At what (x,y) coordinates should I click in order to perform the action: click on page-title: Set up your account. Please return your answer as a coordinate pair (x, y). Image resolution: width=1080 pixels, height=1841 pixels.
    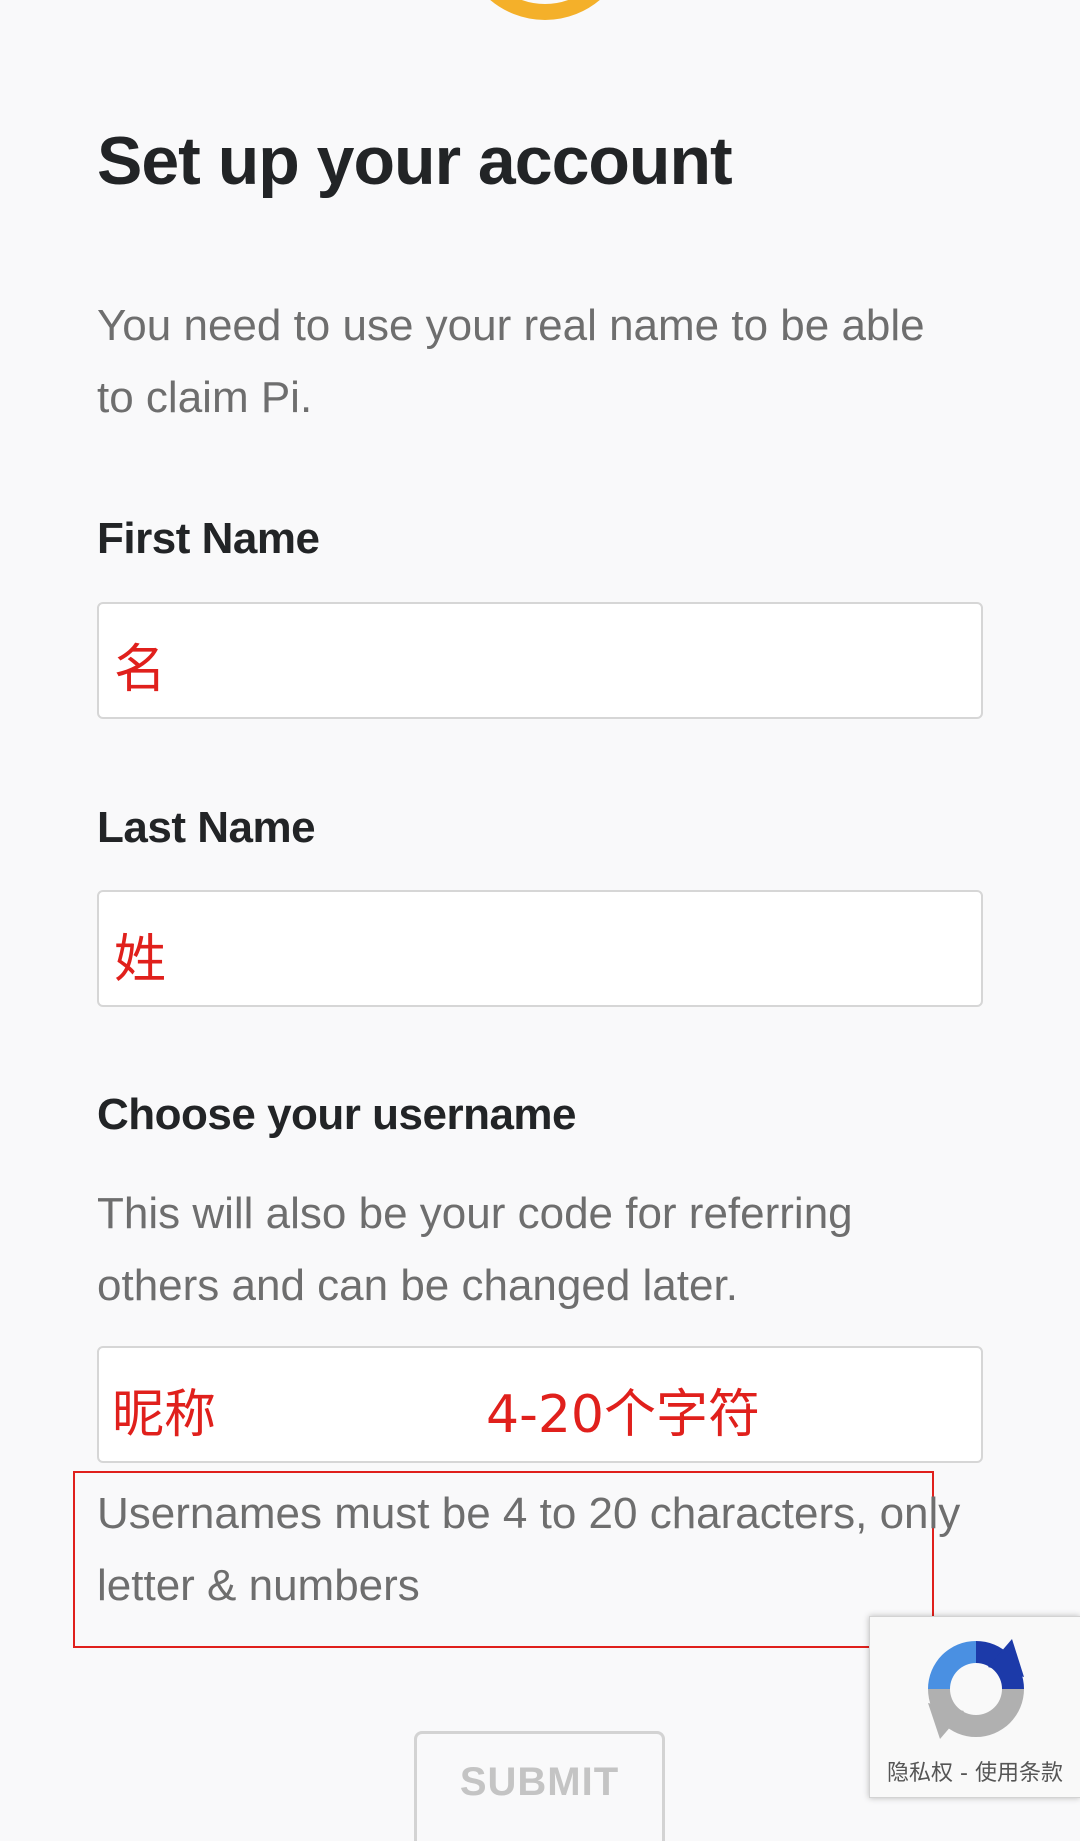
    Looking at the image, I should click on (415, 161).